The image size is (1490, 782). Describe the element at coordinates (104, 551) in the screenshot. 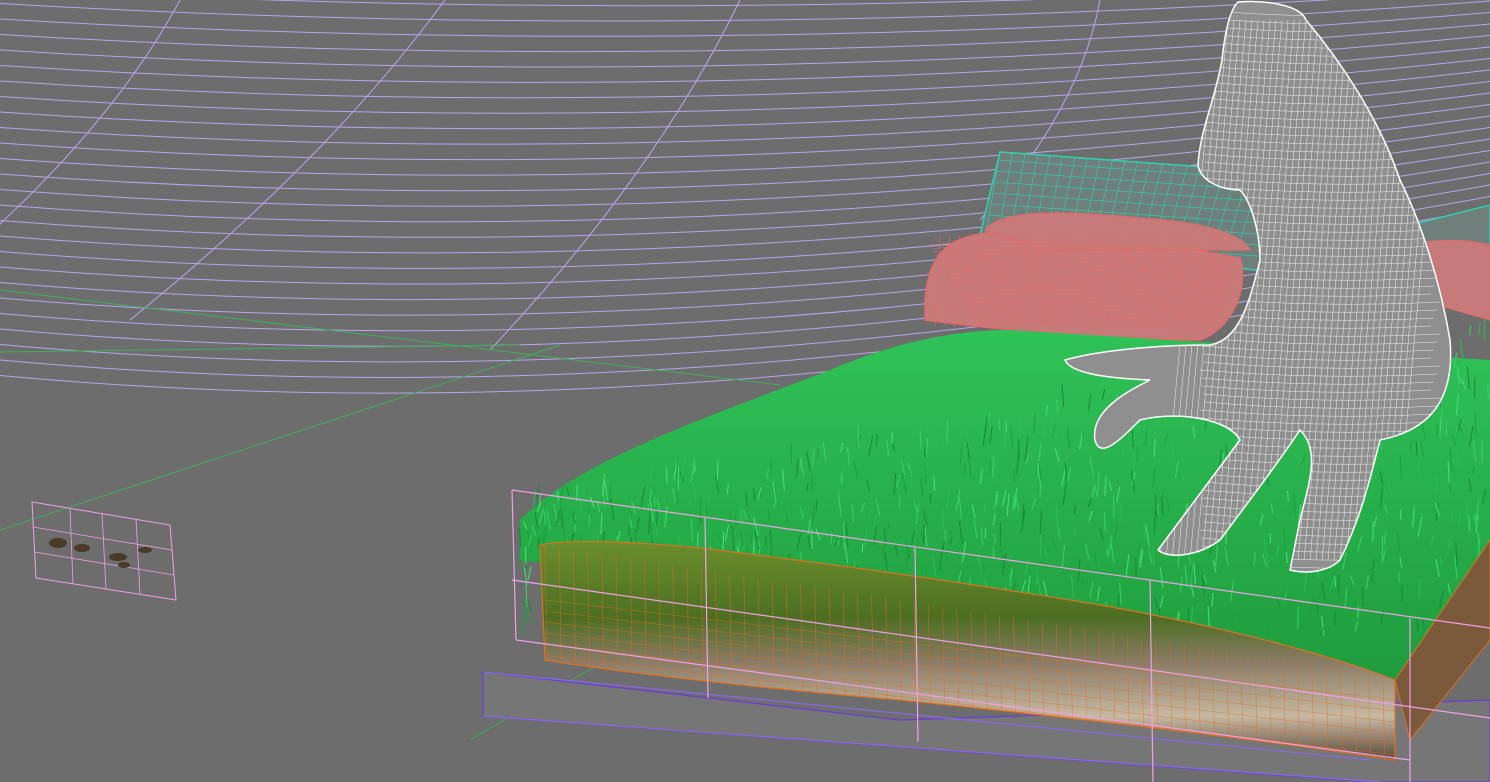

I see `small-image-plane` at that location.